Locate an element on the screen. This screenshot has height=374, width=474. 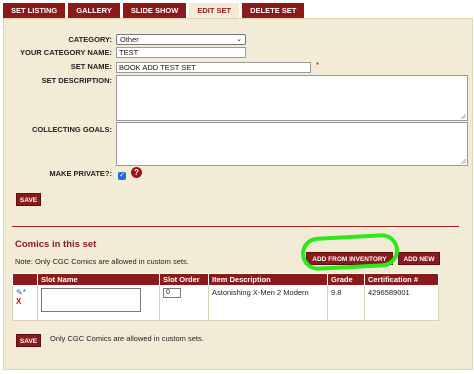
chevron-down-icon: ⌄ is located at coordinates (239, 39).